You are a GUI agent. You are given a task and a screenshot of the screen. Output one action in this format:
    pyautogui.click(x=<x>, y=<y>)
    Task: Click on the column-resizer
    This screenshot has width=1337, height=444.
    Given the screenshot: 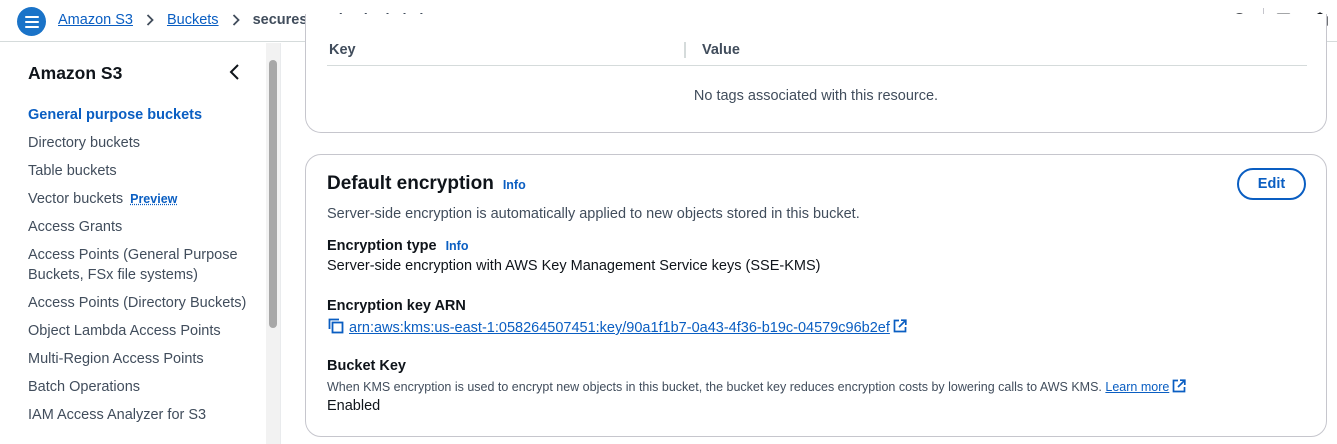 What is the action you would take?
    pyautogui.click(x=685, y=50)
    